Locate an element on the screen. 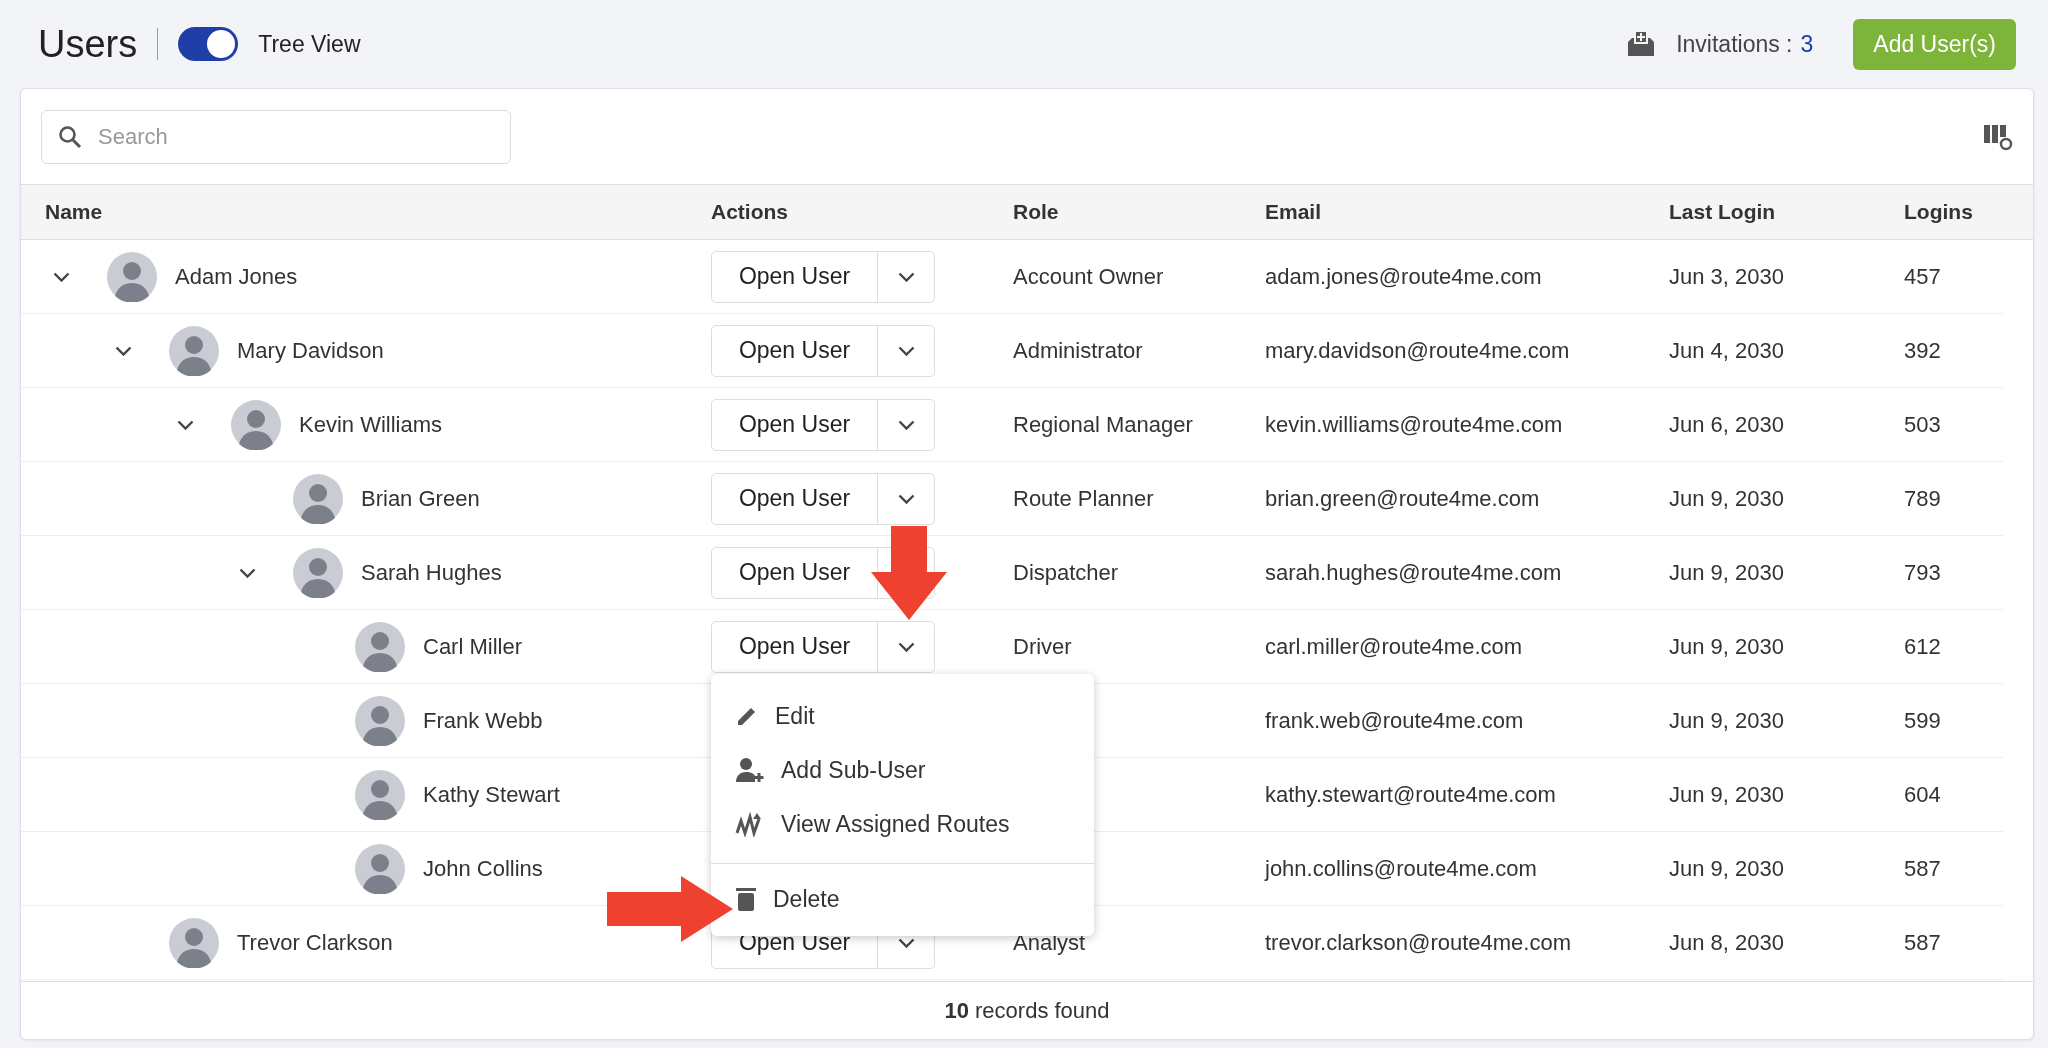 This screenshot has height=1048, width=2048. user-name: Frank Webb is located at coordinates (483, 720).